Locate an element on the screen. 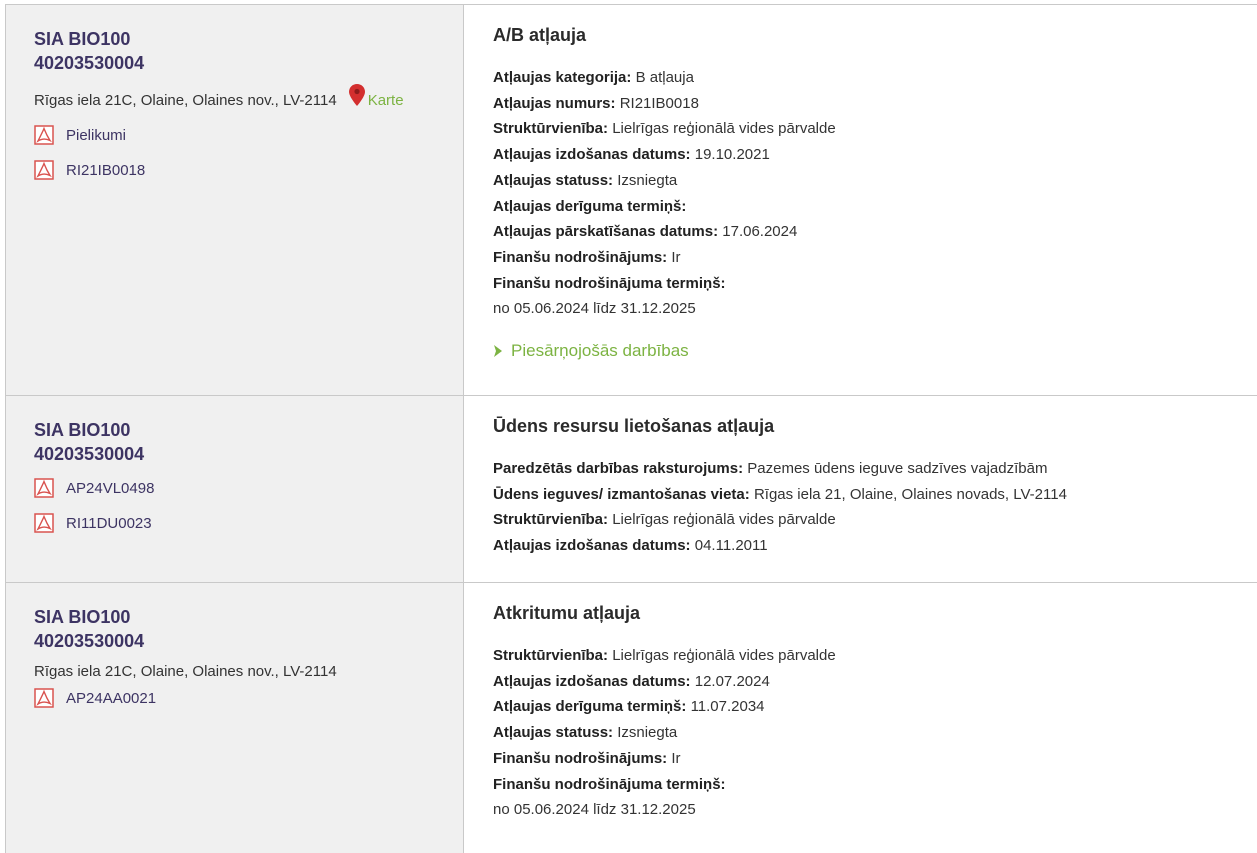  document-link: AP24VL0498 is located at coordinates (248, 488).